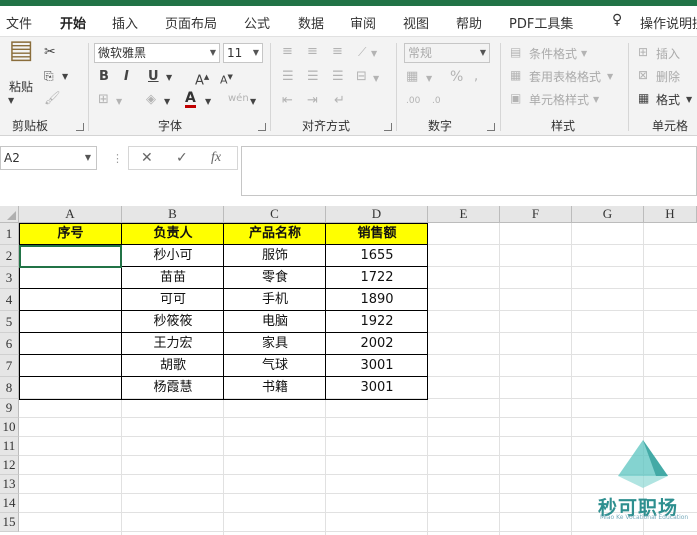 This screenshot has width=697, height=535. Describe the element at coordinates (50, 52) in the screenshot. I see `cut-icon: ✂` at that location.